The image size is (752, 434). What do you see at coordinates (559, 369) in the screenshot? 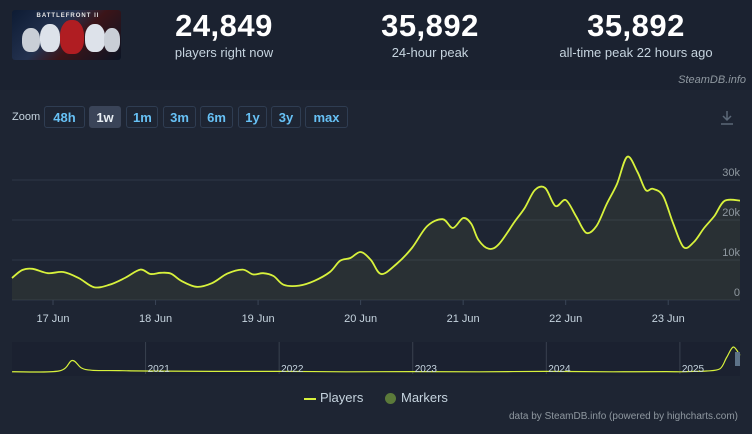
I see `navigator-year-label: 2024` at bounding box center [559, 369].